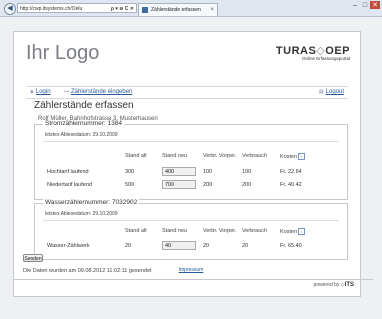 Image resolution: width=382 pixels, height=319 pixels. What do you see at coordinates (84, 105) in the screenshot?
I see `page-title: Zählerstände erfassen` at bounding box center [84, 105].